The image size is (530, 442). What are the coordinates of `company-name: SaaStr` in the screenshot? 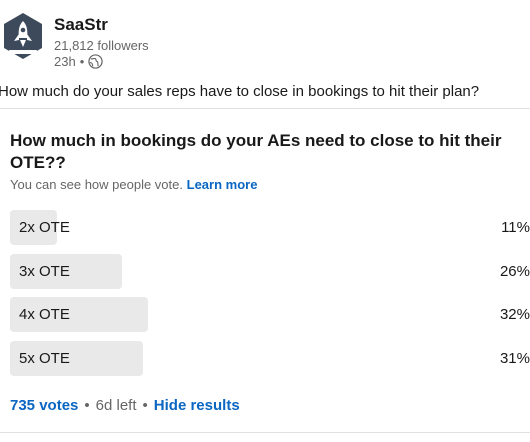 It's located at (81, 25).